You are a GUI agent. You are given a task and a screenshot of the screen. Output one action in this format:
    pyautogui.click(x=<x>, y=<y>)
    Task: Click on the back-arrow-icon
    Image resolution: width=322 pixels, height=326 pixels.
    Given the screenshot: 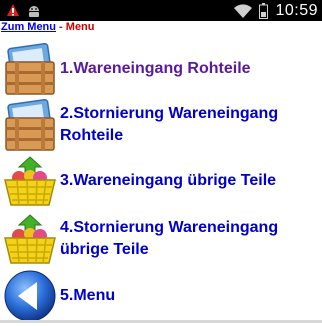 What is the action you would take?
    pyautogui.click(x=30, y=296)
    